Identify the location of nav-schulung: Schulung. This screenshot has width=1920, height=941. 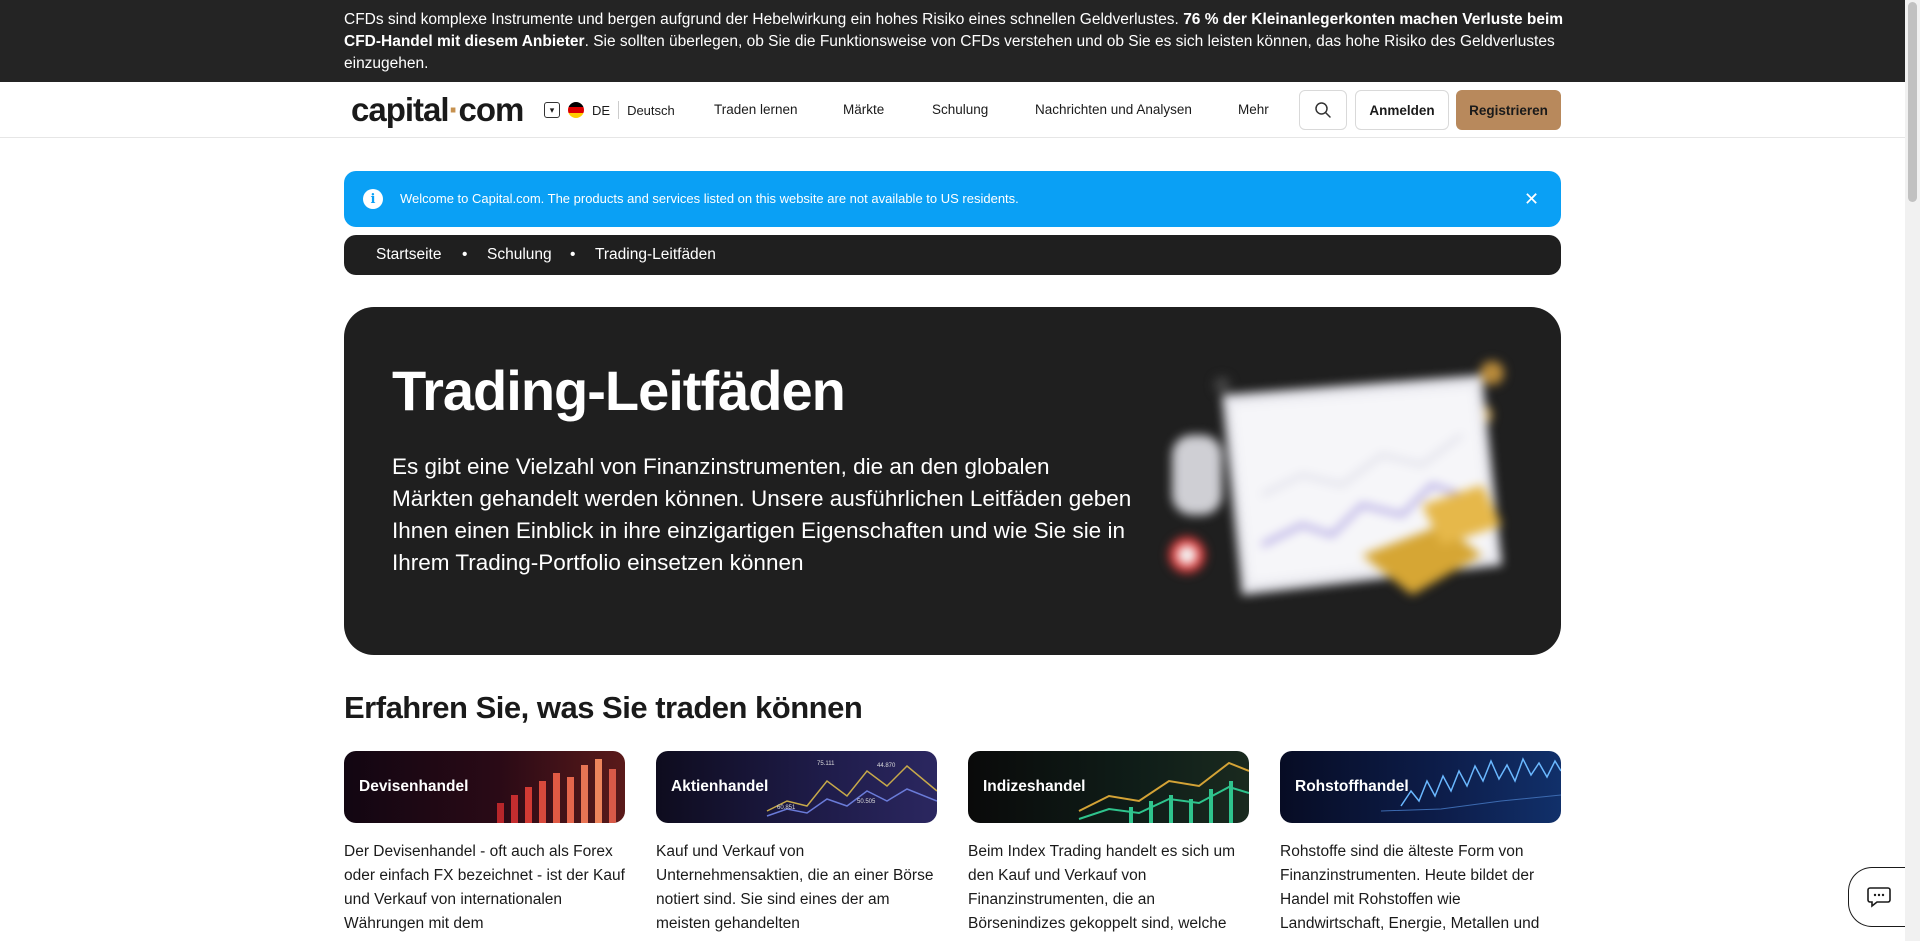
(960, 110).